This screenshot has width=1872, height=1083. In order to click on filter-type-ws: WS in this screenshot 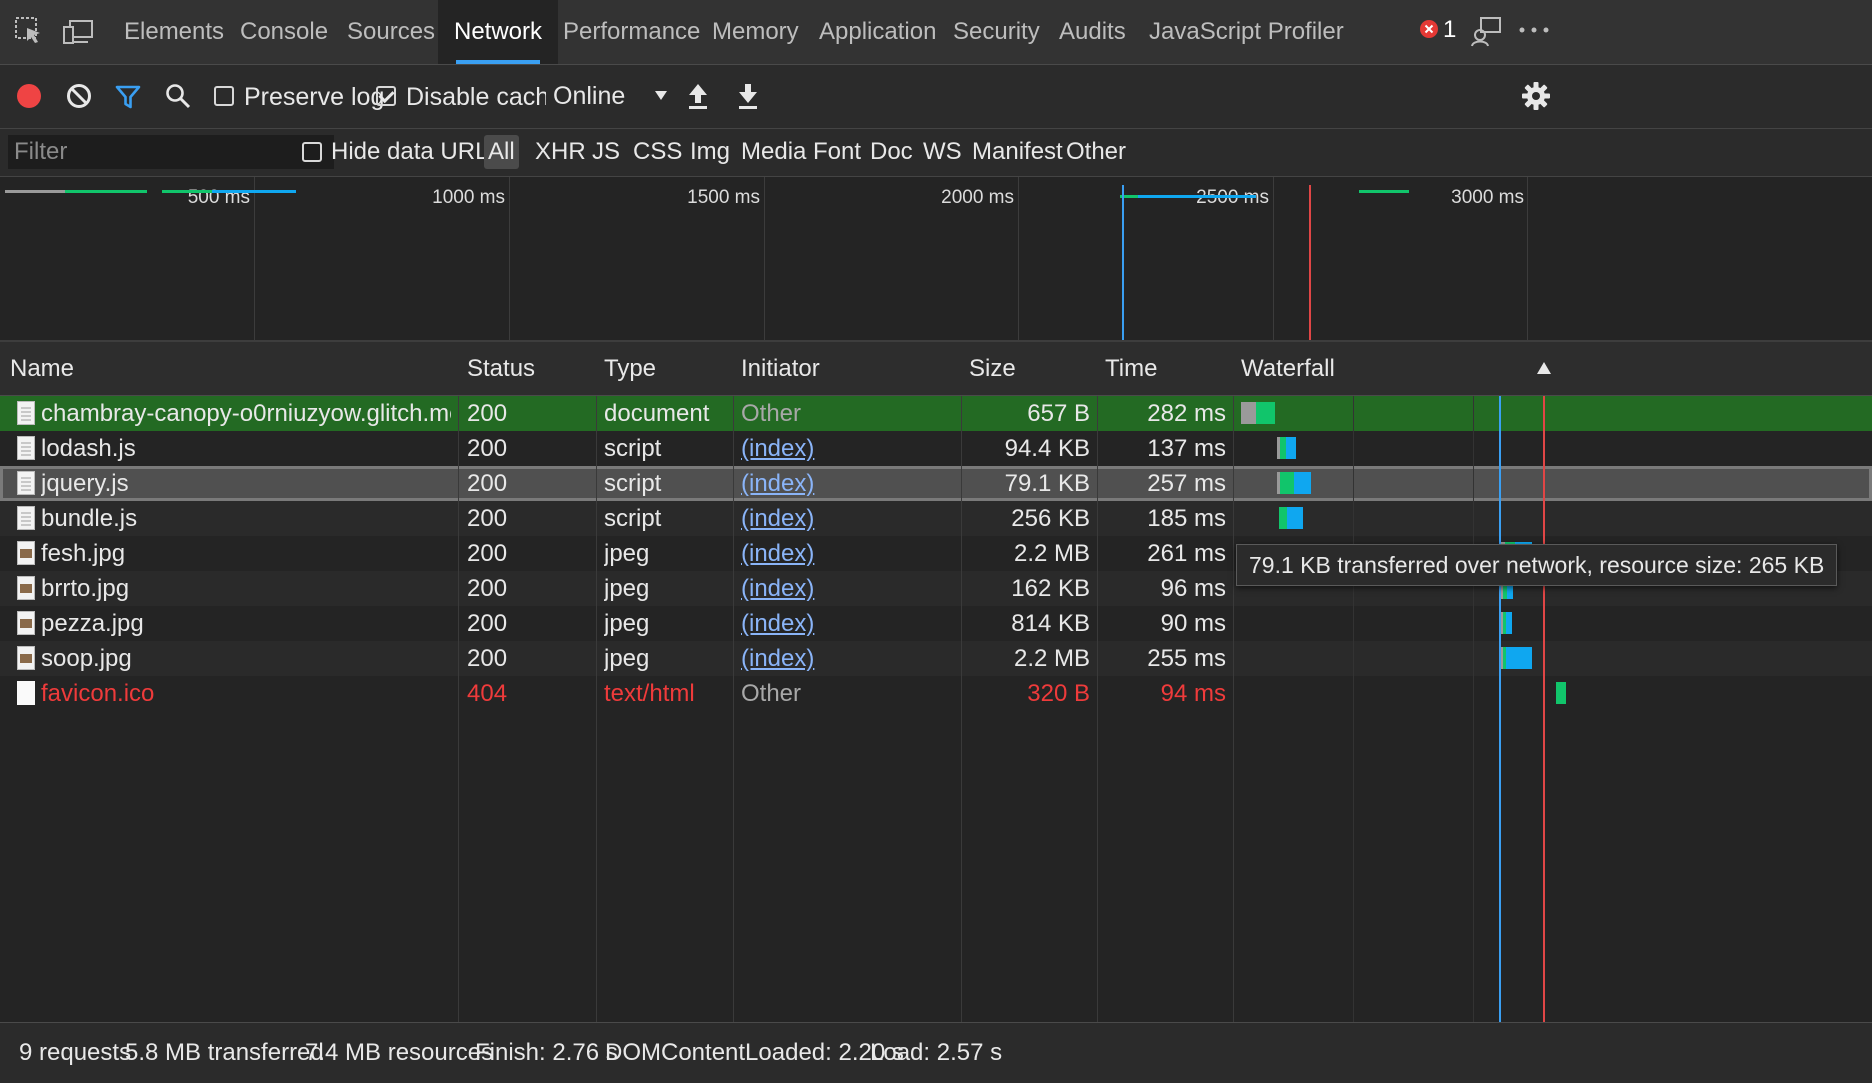, I will do `click(942, 152)`.